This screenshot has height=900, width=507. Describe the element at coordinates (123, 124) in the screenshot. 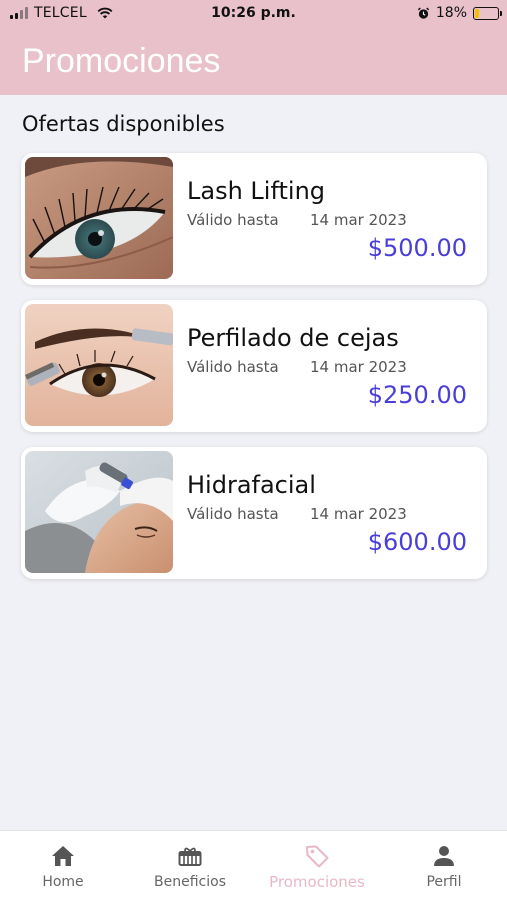

I see `section-title: Ofertas disponibles` at that location.